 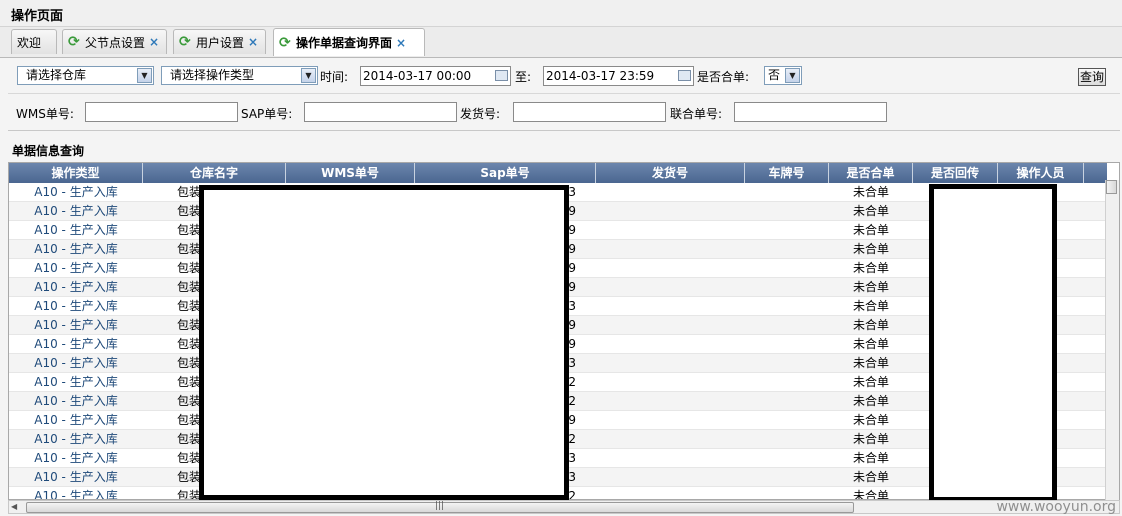 I want to click on column-header-warehouse: 仓库名字, so click(x=214, y=173).